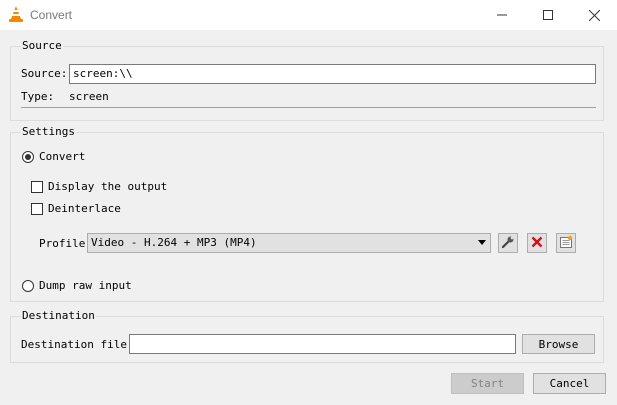 The width and height of the screenshot is (617, 405). Describe the element at coordinates (37, 209) in the screenshot. I see `deinterlace-checkbox` at that location.